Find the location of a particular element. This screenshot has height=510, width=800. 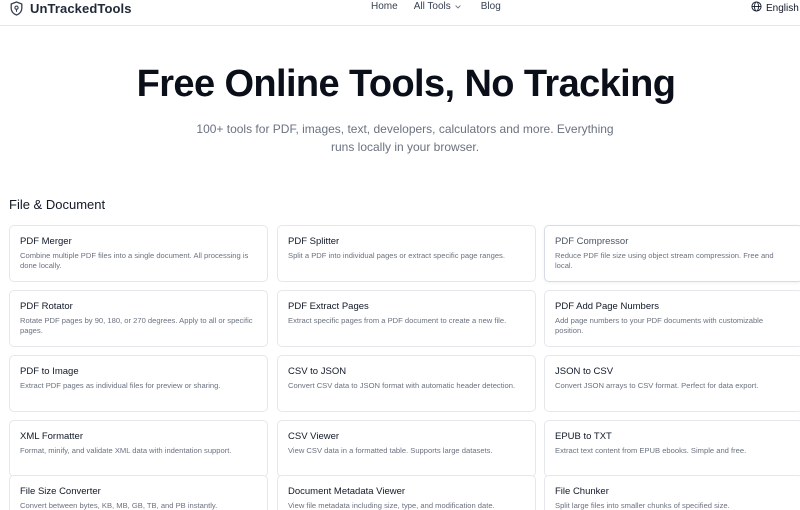

tool-card-title: JSON to CSV is located at coordinates (584, 371).